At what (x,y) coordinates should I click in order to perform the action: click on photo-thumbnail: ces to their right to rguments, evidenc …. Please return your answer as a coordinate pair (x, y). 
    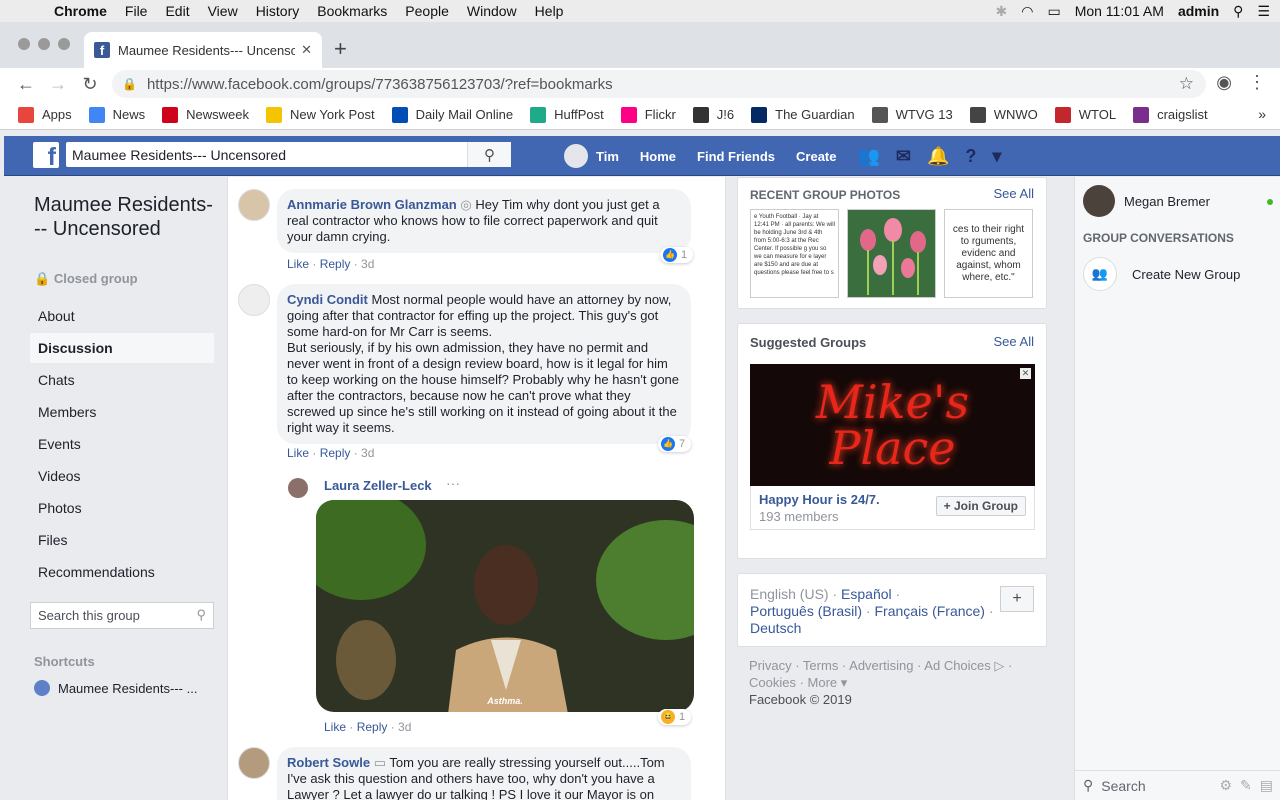
    Looking at the image, I should click on (988, 253).